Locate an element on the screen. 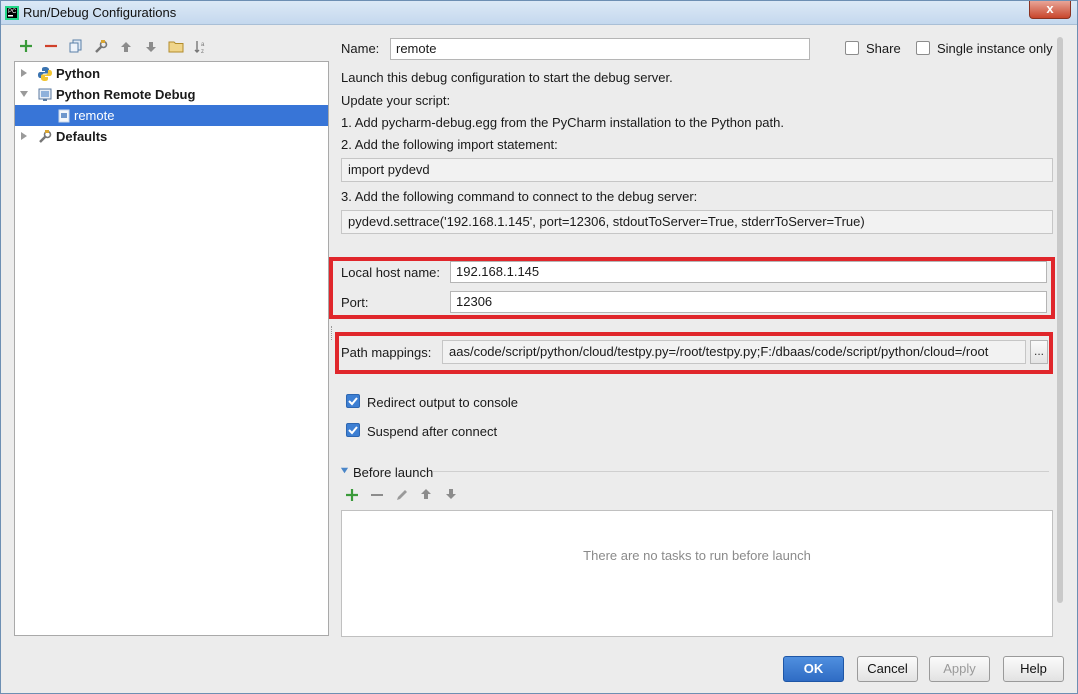  move-up-icon is located at coordinates (126, 48).